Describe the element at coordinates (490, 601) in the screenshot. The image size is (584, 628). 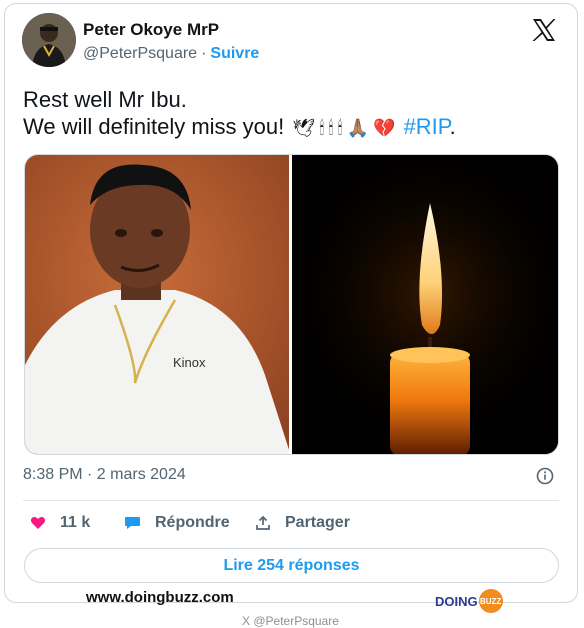
I see `brand-right: BUZZ` at that location.